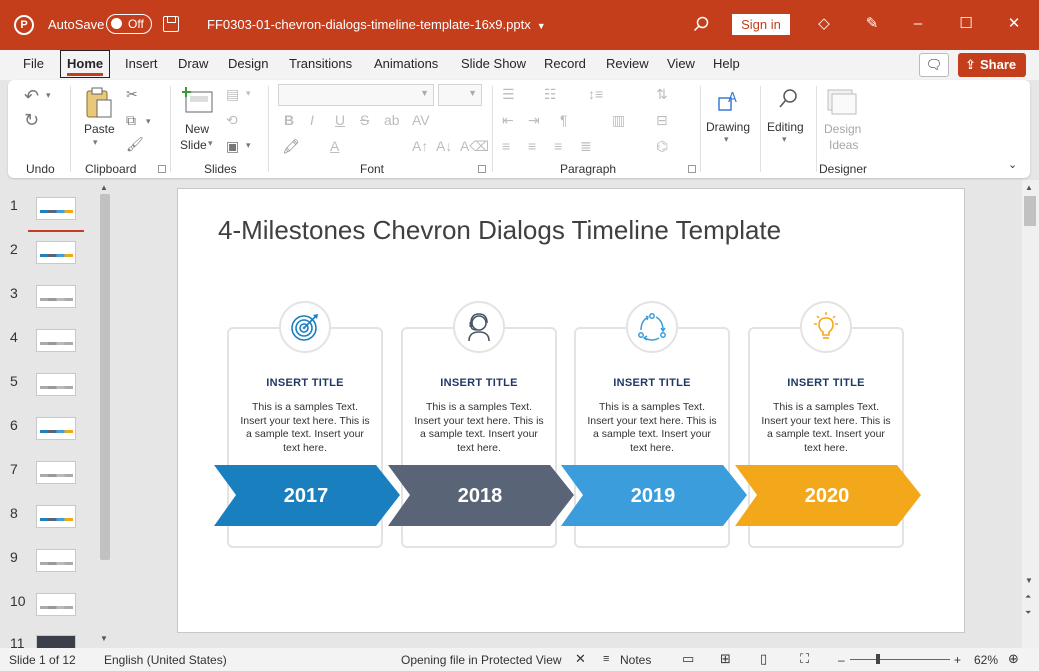 The width and height of the screenshot is (1039, 671). I want to click on share-button: ⇪ Share, so click(992, 65).